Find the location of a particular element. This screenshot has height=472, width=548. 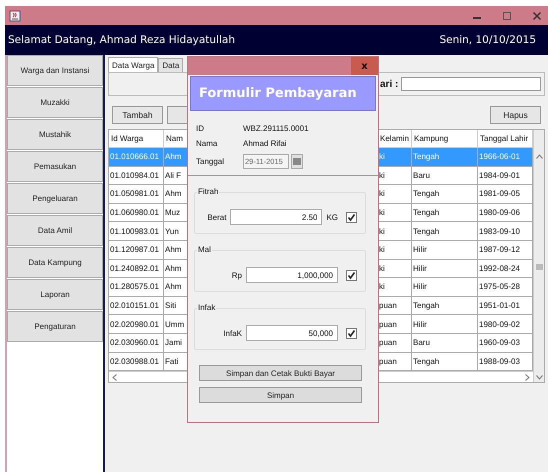

field-label: Rp is located at coordinates (237, 275).